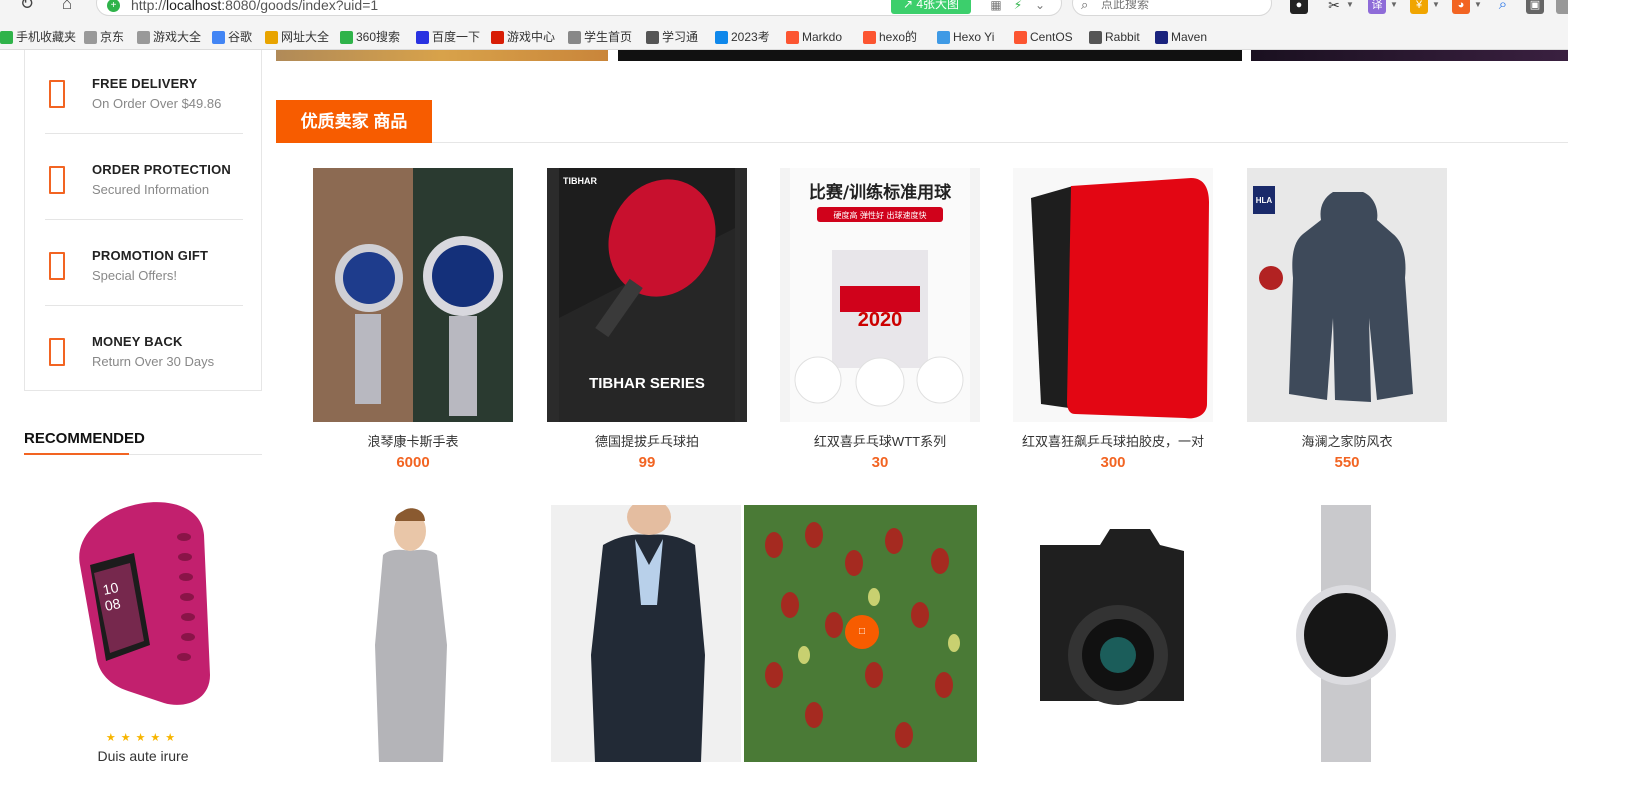 Image resolution: width=1644 pixels, height=799 pixels. I want to click on coupon-icon: ¥, so click(1419, 7).